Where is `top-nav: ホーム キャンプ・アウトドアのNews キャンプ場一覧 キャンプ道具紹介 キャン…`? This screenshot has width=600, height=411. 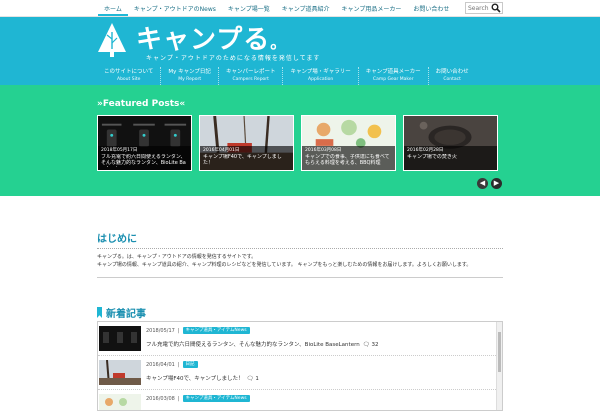 top-nav: ホーム キャンプ・アウトドアのNews キャンプ場一覧 キャンプ道具紹介 キャン… is located at coordinates (276, 8).